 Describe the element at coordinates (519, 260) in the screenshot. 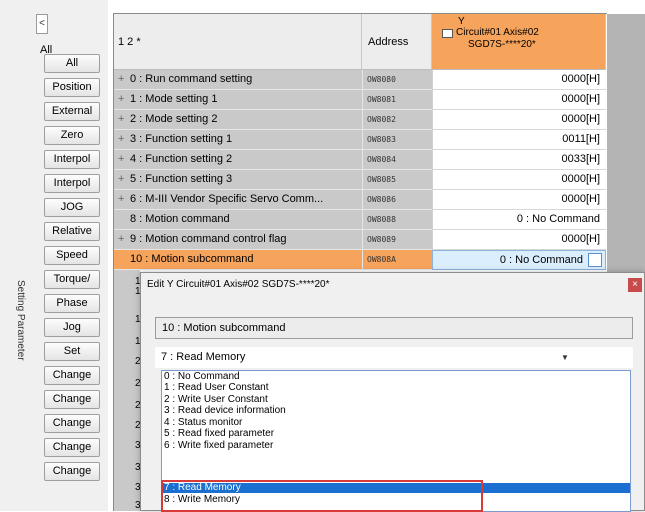

I see `row-value-editing: 0 : No Command` at that location.